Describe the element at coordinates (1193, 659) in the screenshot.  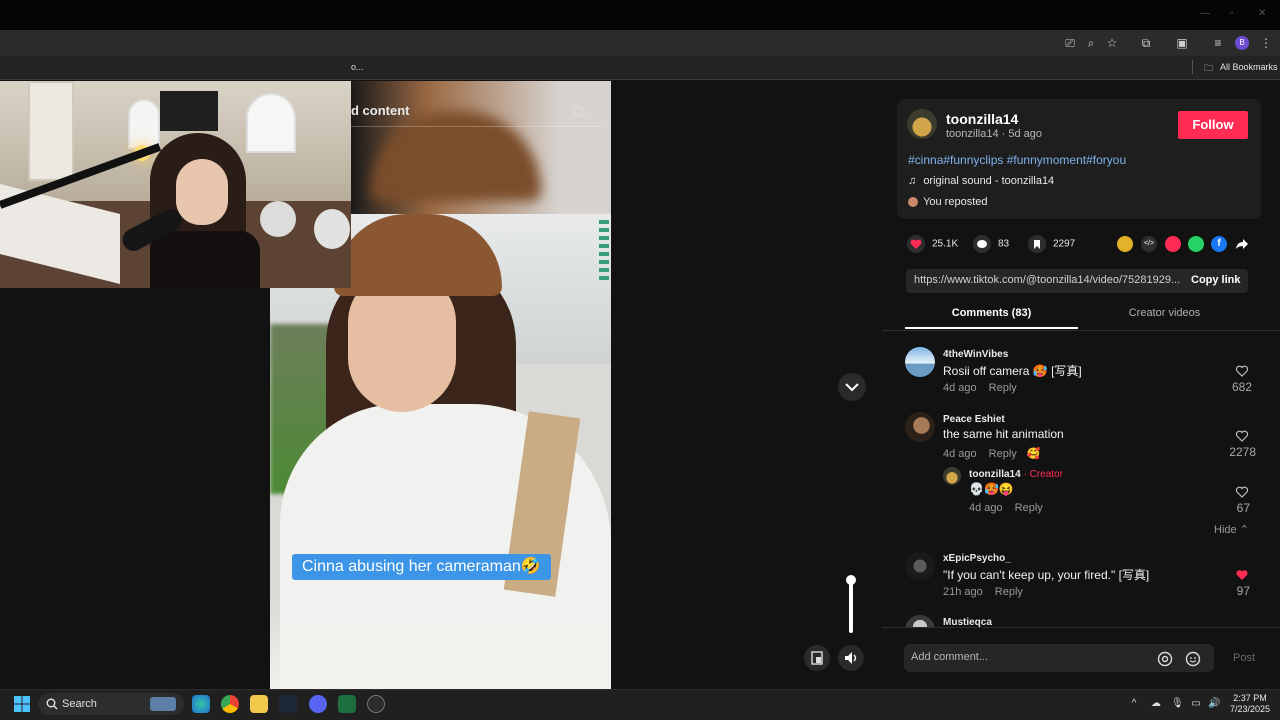
I see `emoji-icon` at that location.